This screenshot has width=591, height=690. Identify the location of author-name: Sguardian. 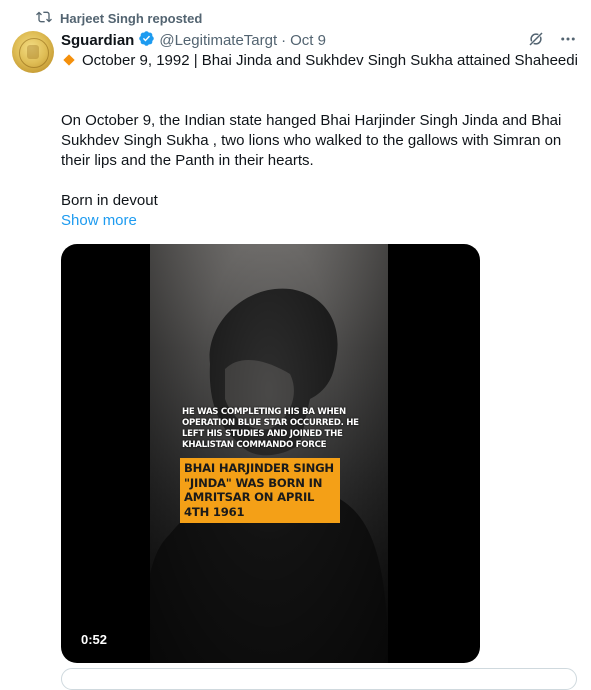
(97, 40).